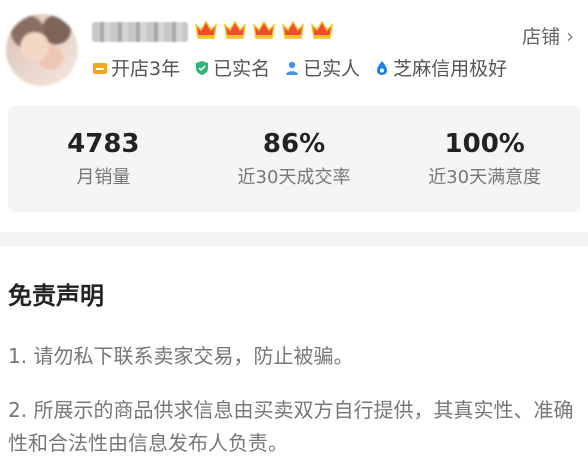 This screenshot has height=471, width=588. Describe the element at coordinates (202, 67) in the screenshot. I see `verified-name-icon` at that location.